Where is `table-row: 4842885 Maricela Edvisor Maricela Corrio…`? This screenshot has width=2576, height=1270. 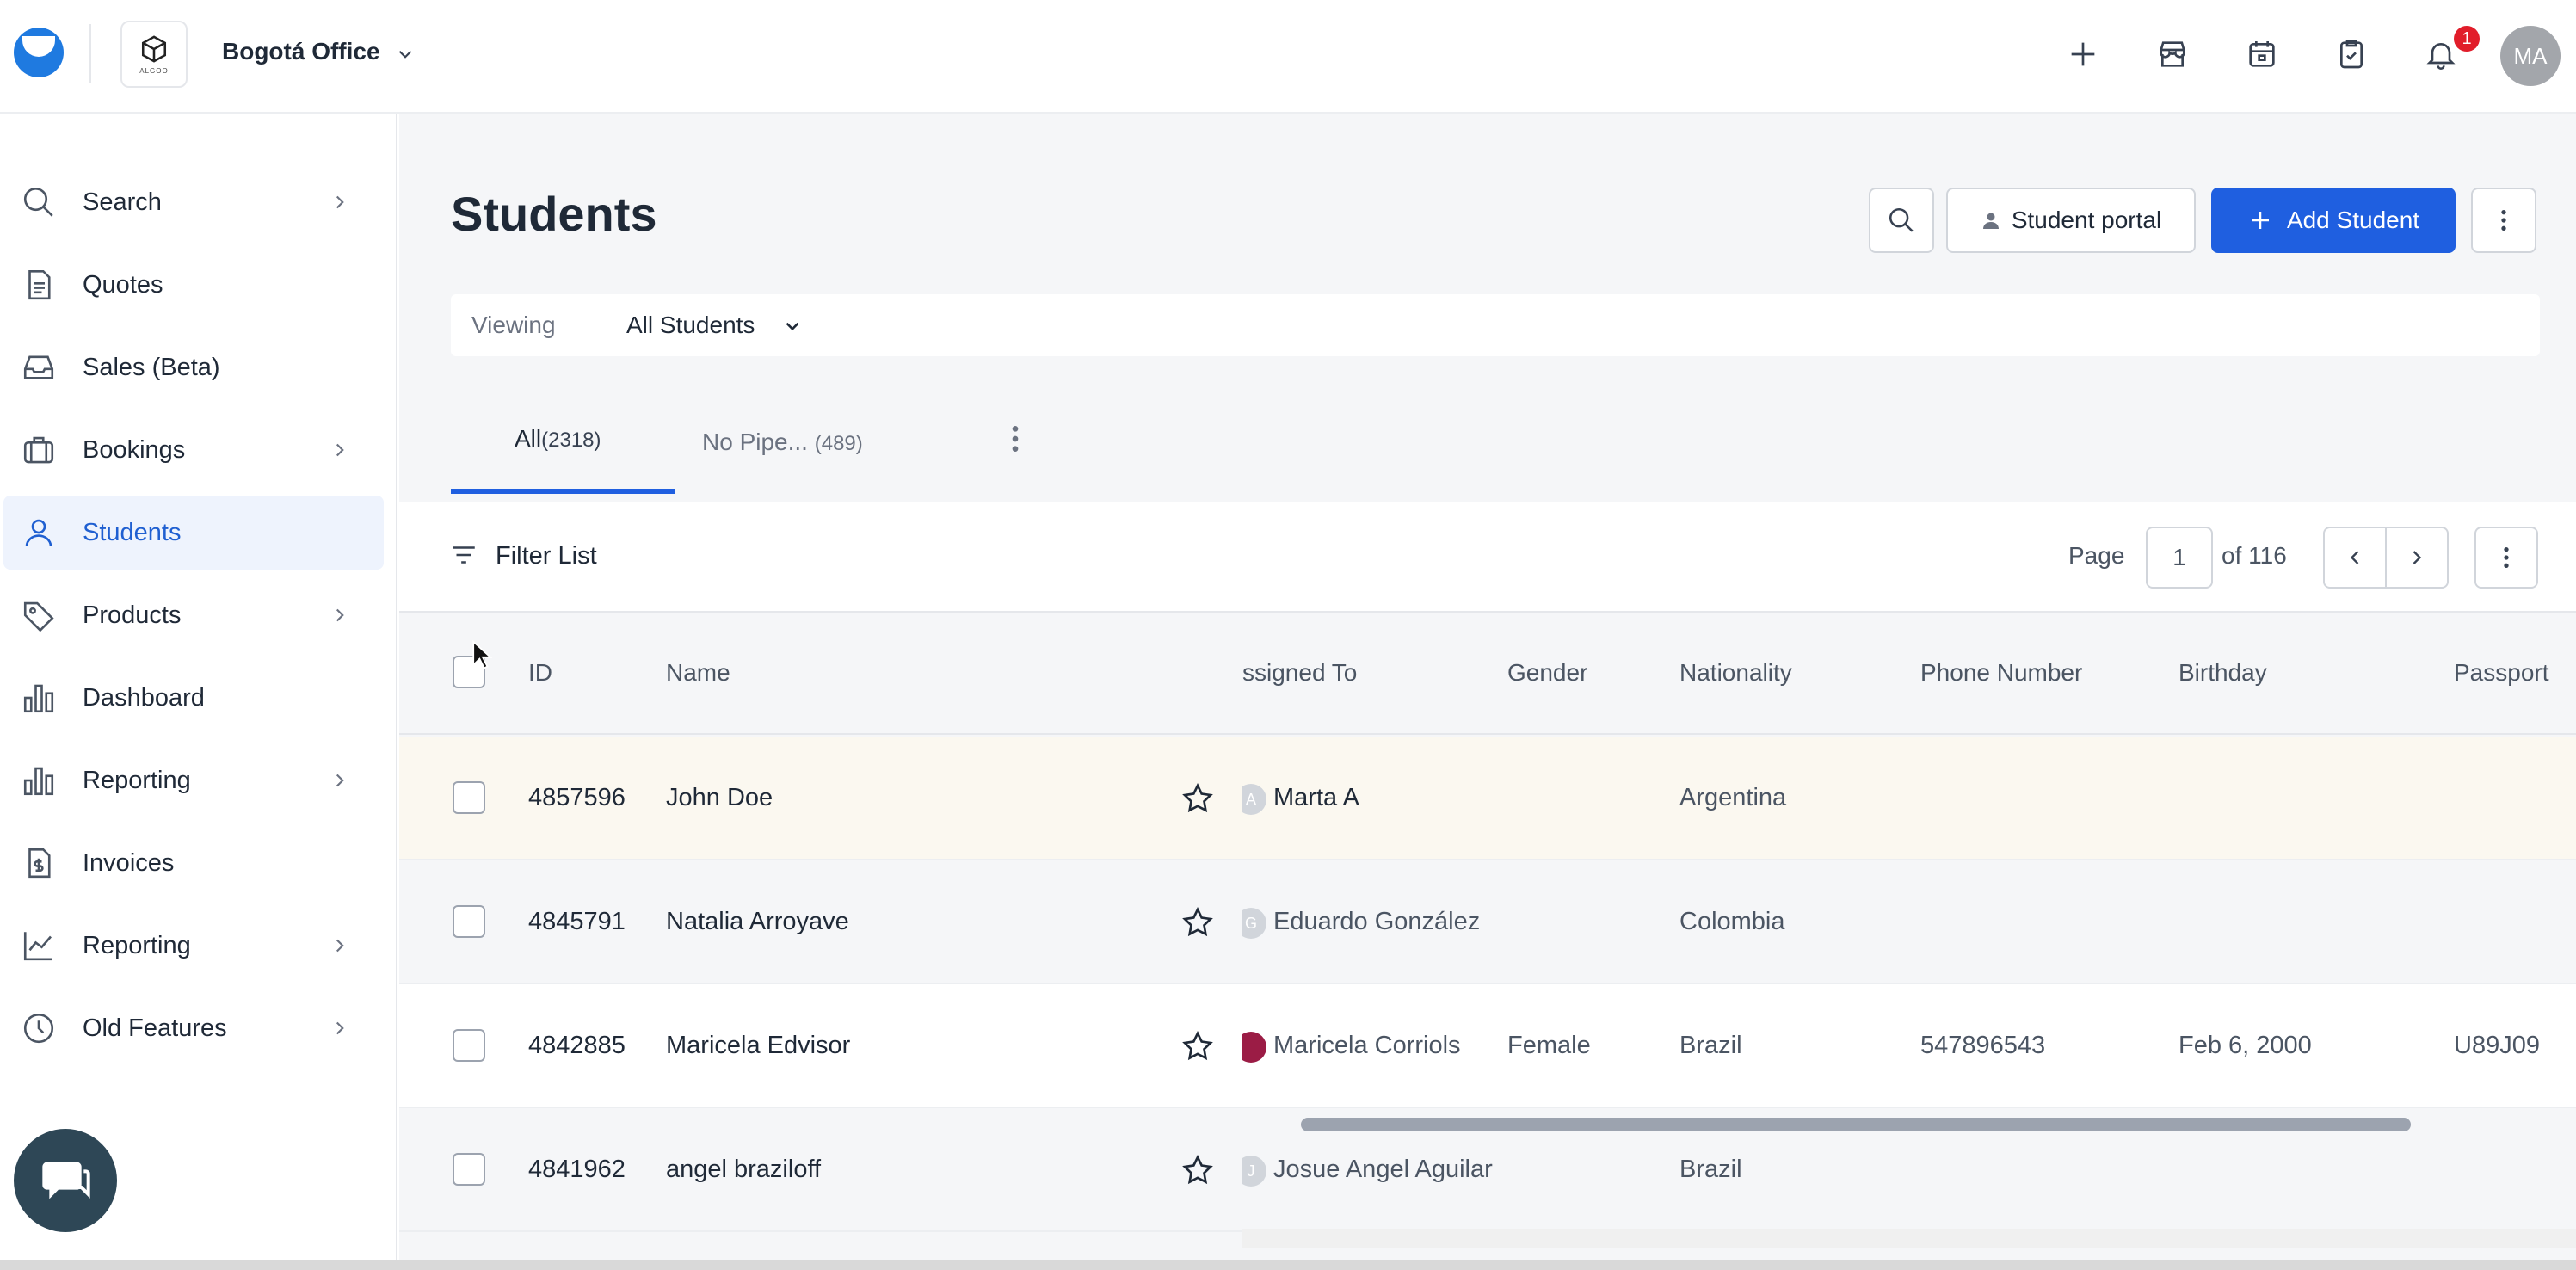
table-row: 4842885 Maricela Edvisor Maricela Corrio… is located at coordinates (1487, 1046).